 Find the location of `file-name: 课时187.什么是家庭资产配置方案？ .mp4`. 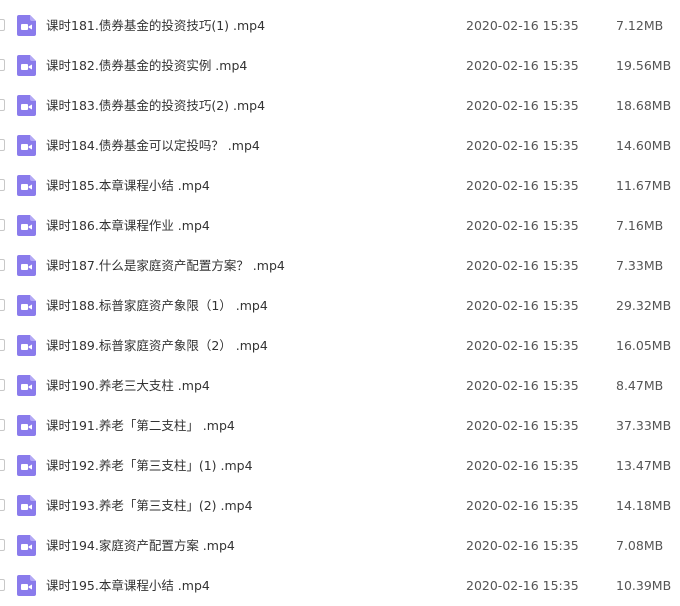

file-name: 课时187.什么是家庭资产配置方案？ .mp4 is located at coordinates (165, 266).